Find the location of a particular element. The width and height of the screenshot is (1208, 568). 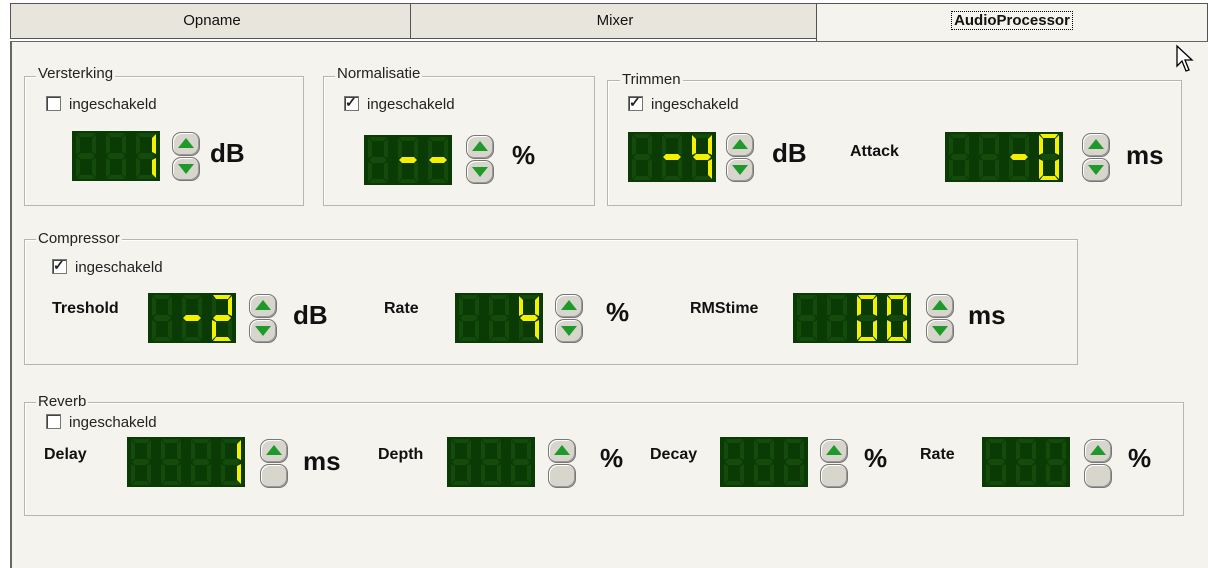

delay-spinner is located at coordinates (274, 464).